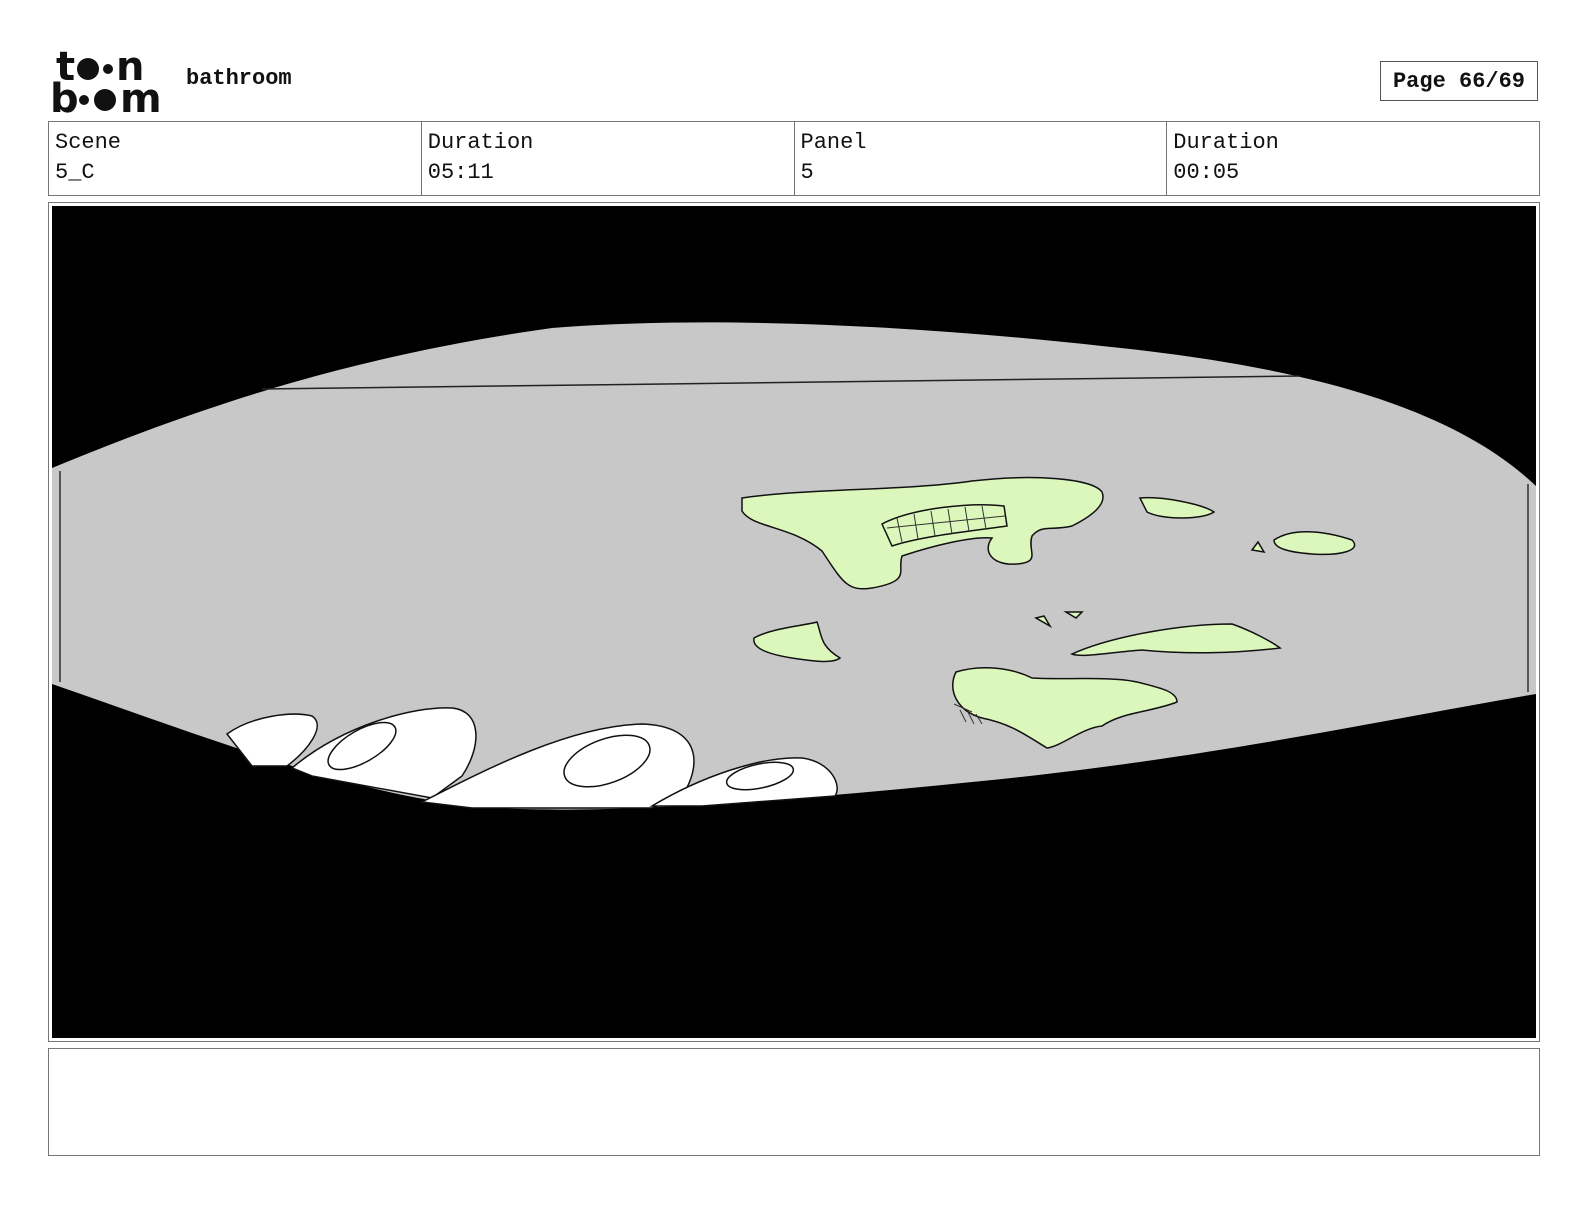 This screenshot has width=1584, height=1224. What do you see at coordinates (141, 95) in the screenshot?
I see `svg-text: m` at bounding box center [141, 95].